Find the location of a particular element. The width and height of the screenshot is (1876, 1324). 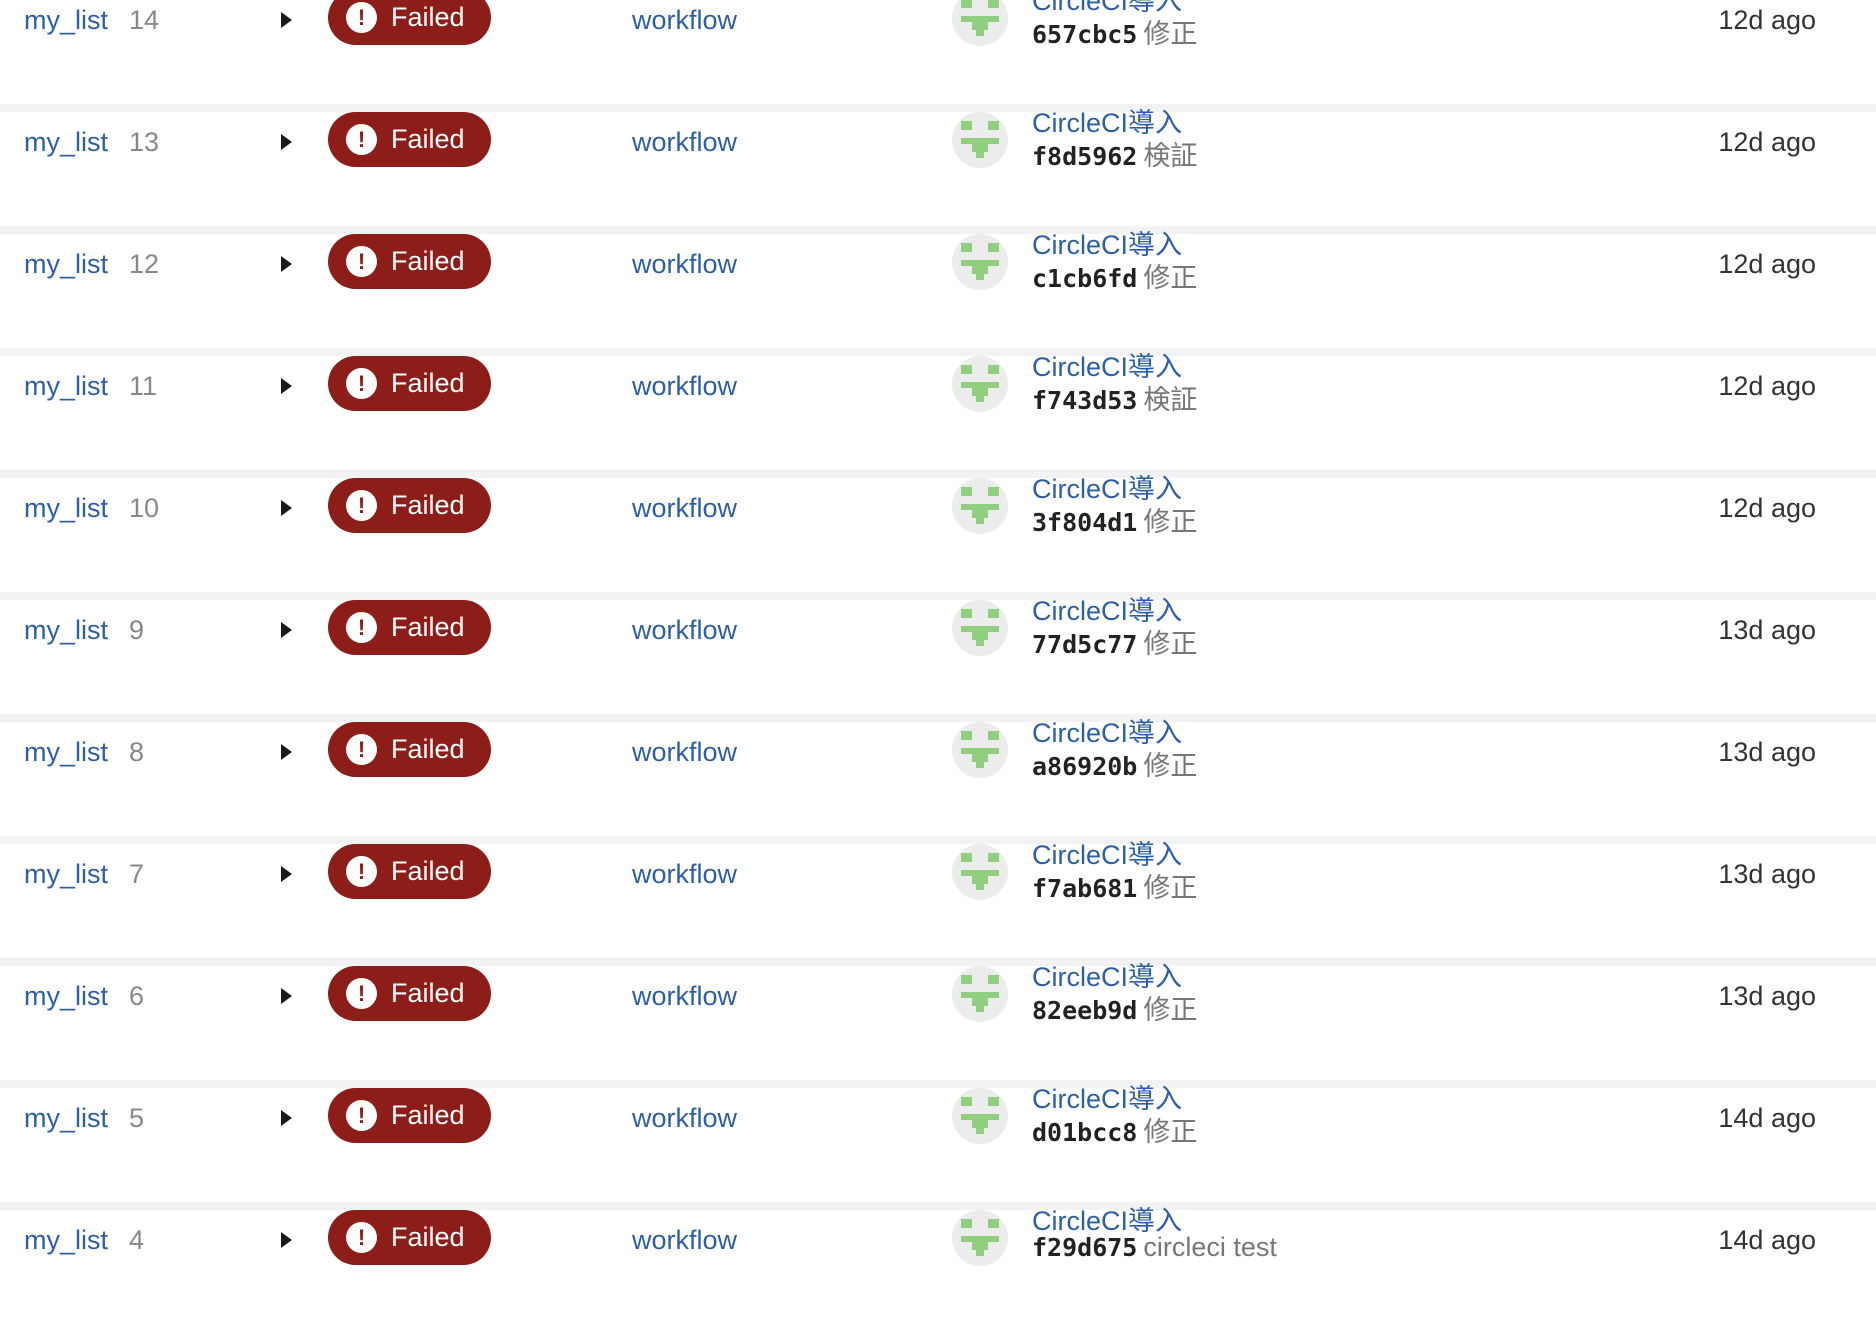

build-number: 14 is located at coordinates (144, 20).